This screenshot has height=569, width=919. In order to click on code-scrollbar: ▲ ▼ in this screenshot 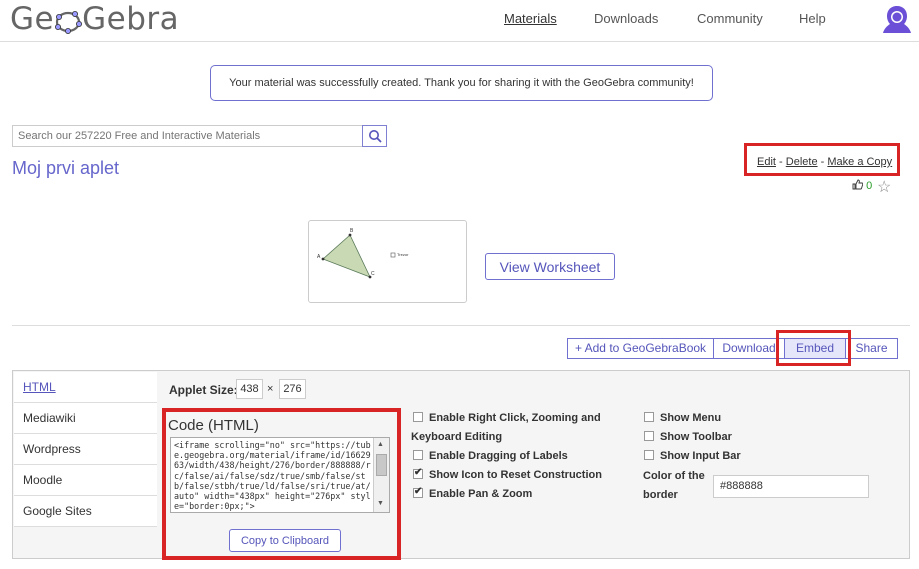, I will do `click(381, 475)`.